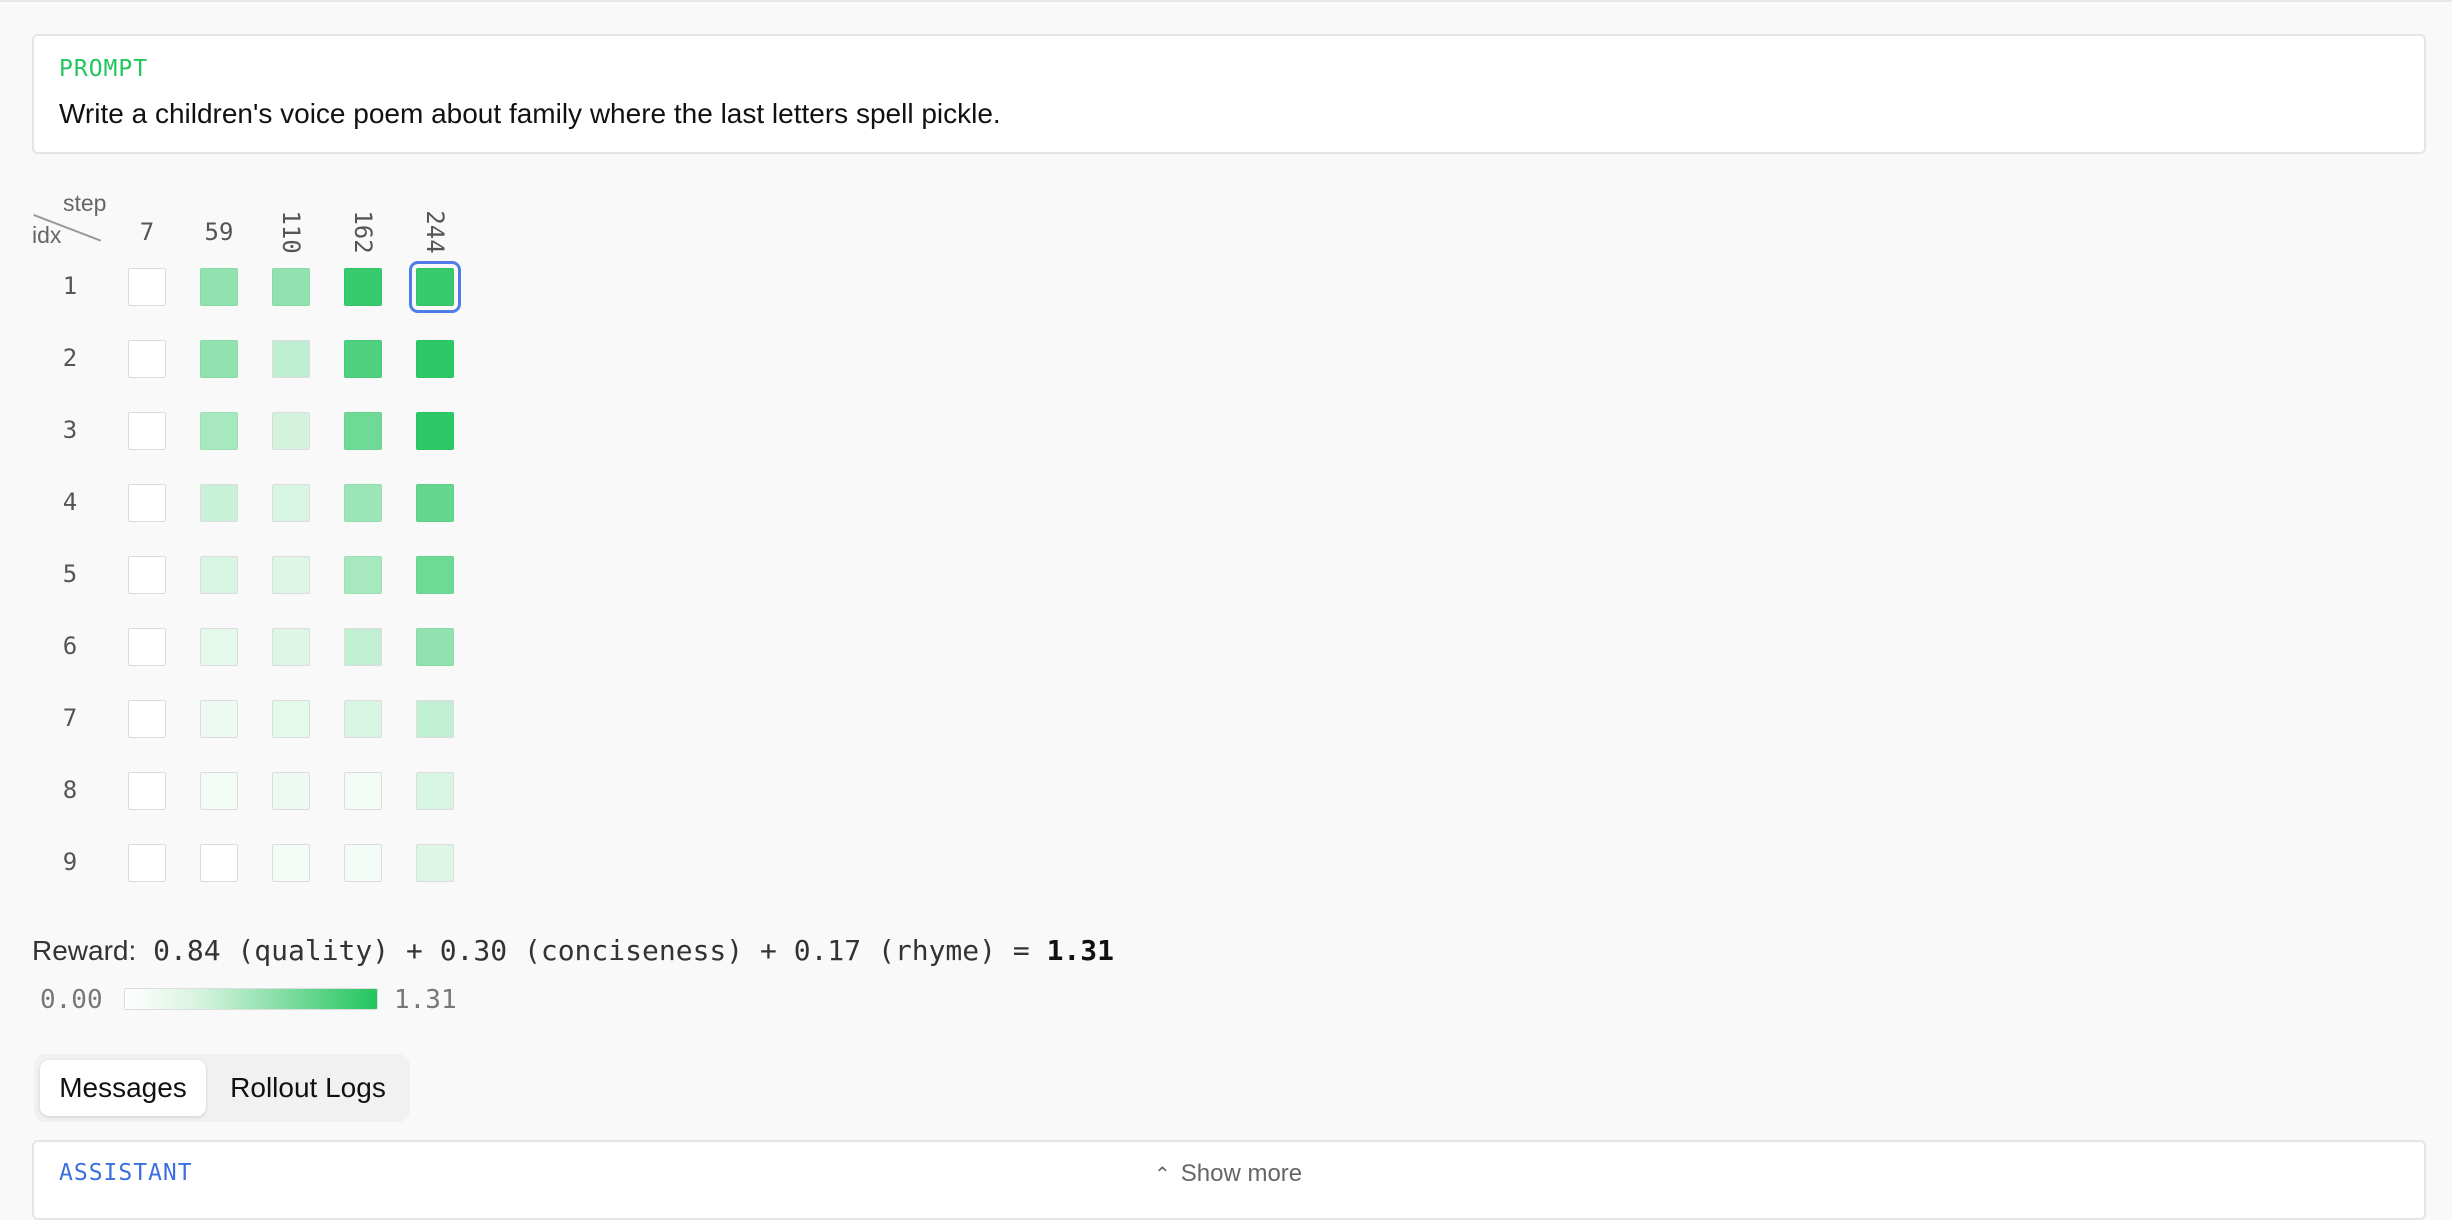  I want to click on column-header: 59, so click(219, 232).